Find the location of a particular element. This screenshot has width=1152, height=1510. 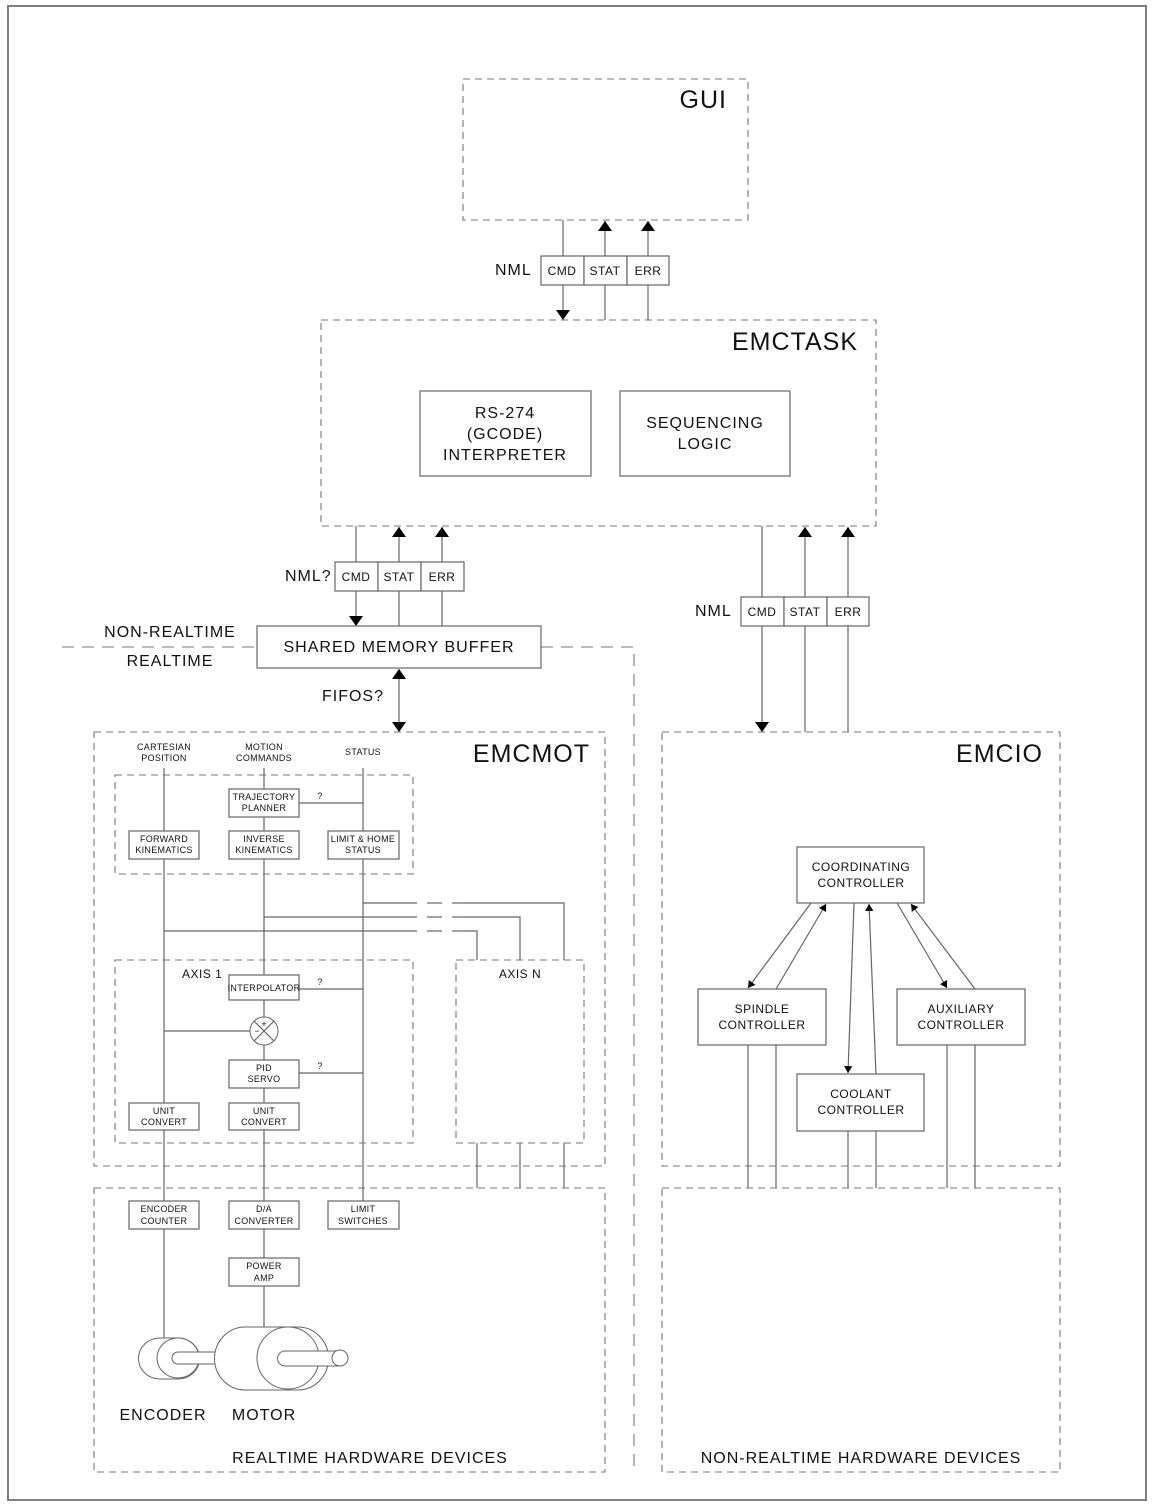

sum-plus: + is located at coordinates (263, 1024).